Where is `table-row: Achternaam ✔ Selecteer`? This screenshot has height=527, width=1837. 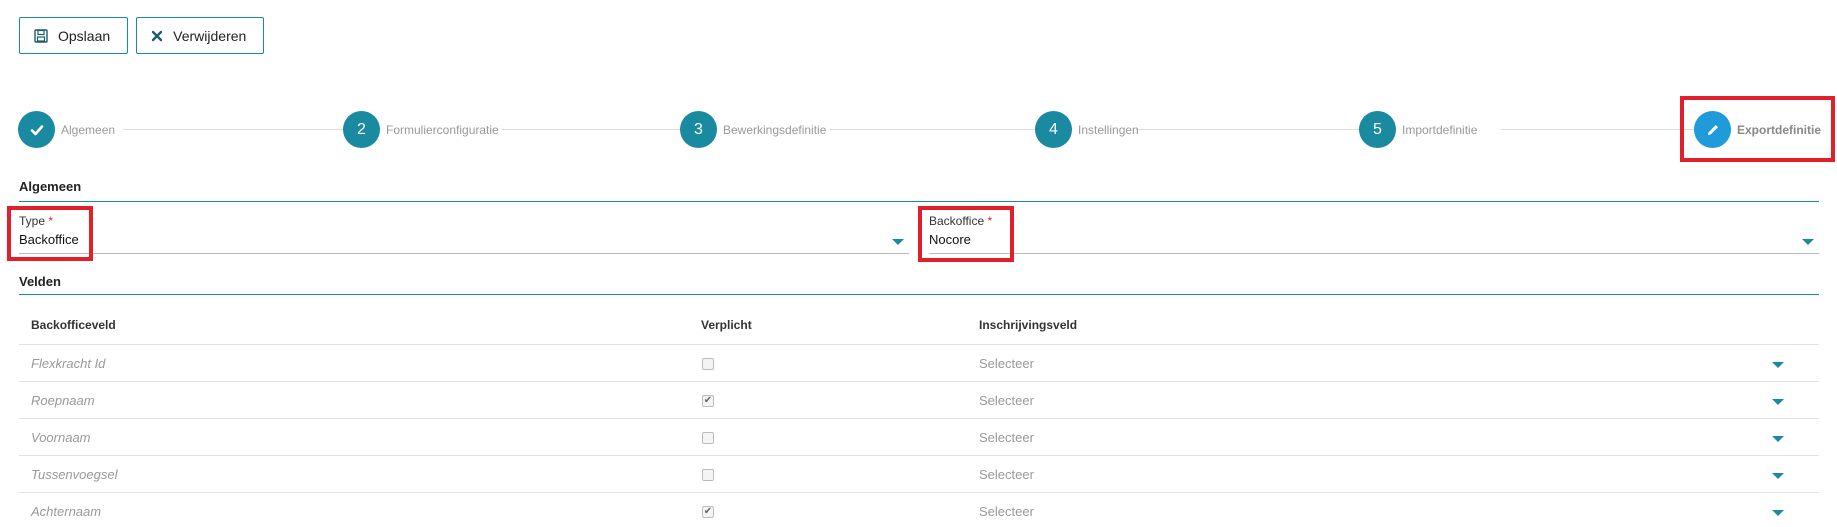
table-row: Achternaam ✔ Selecteer is located at coordinates (919, 509).